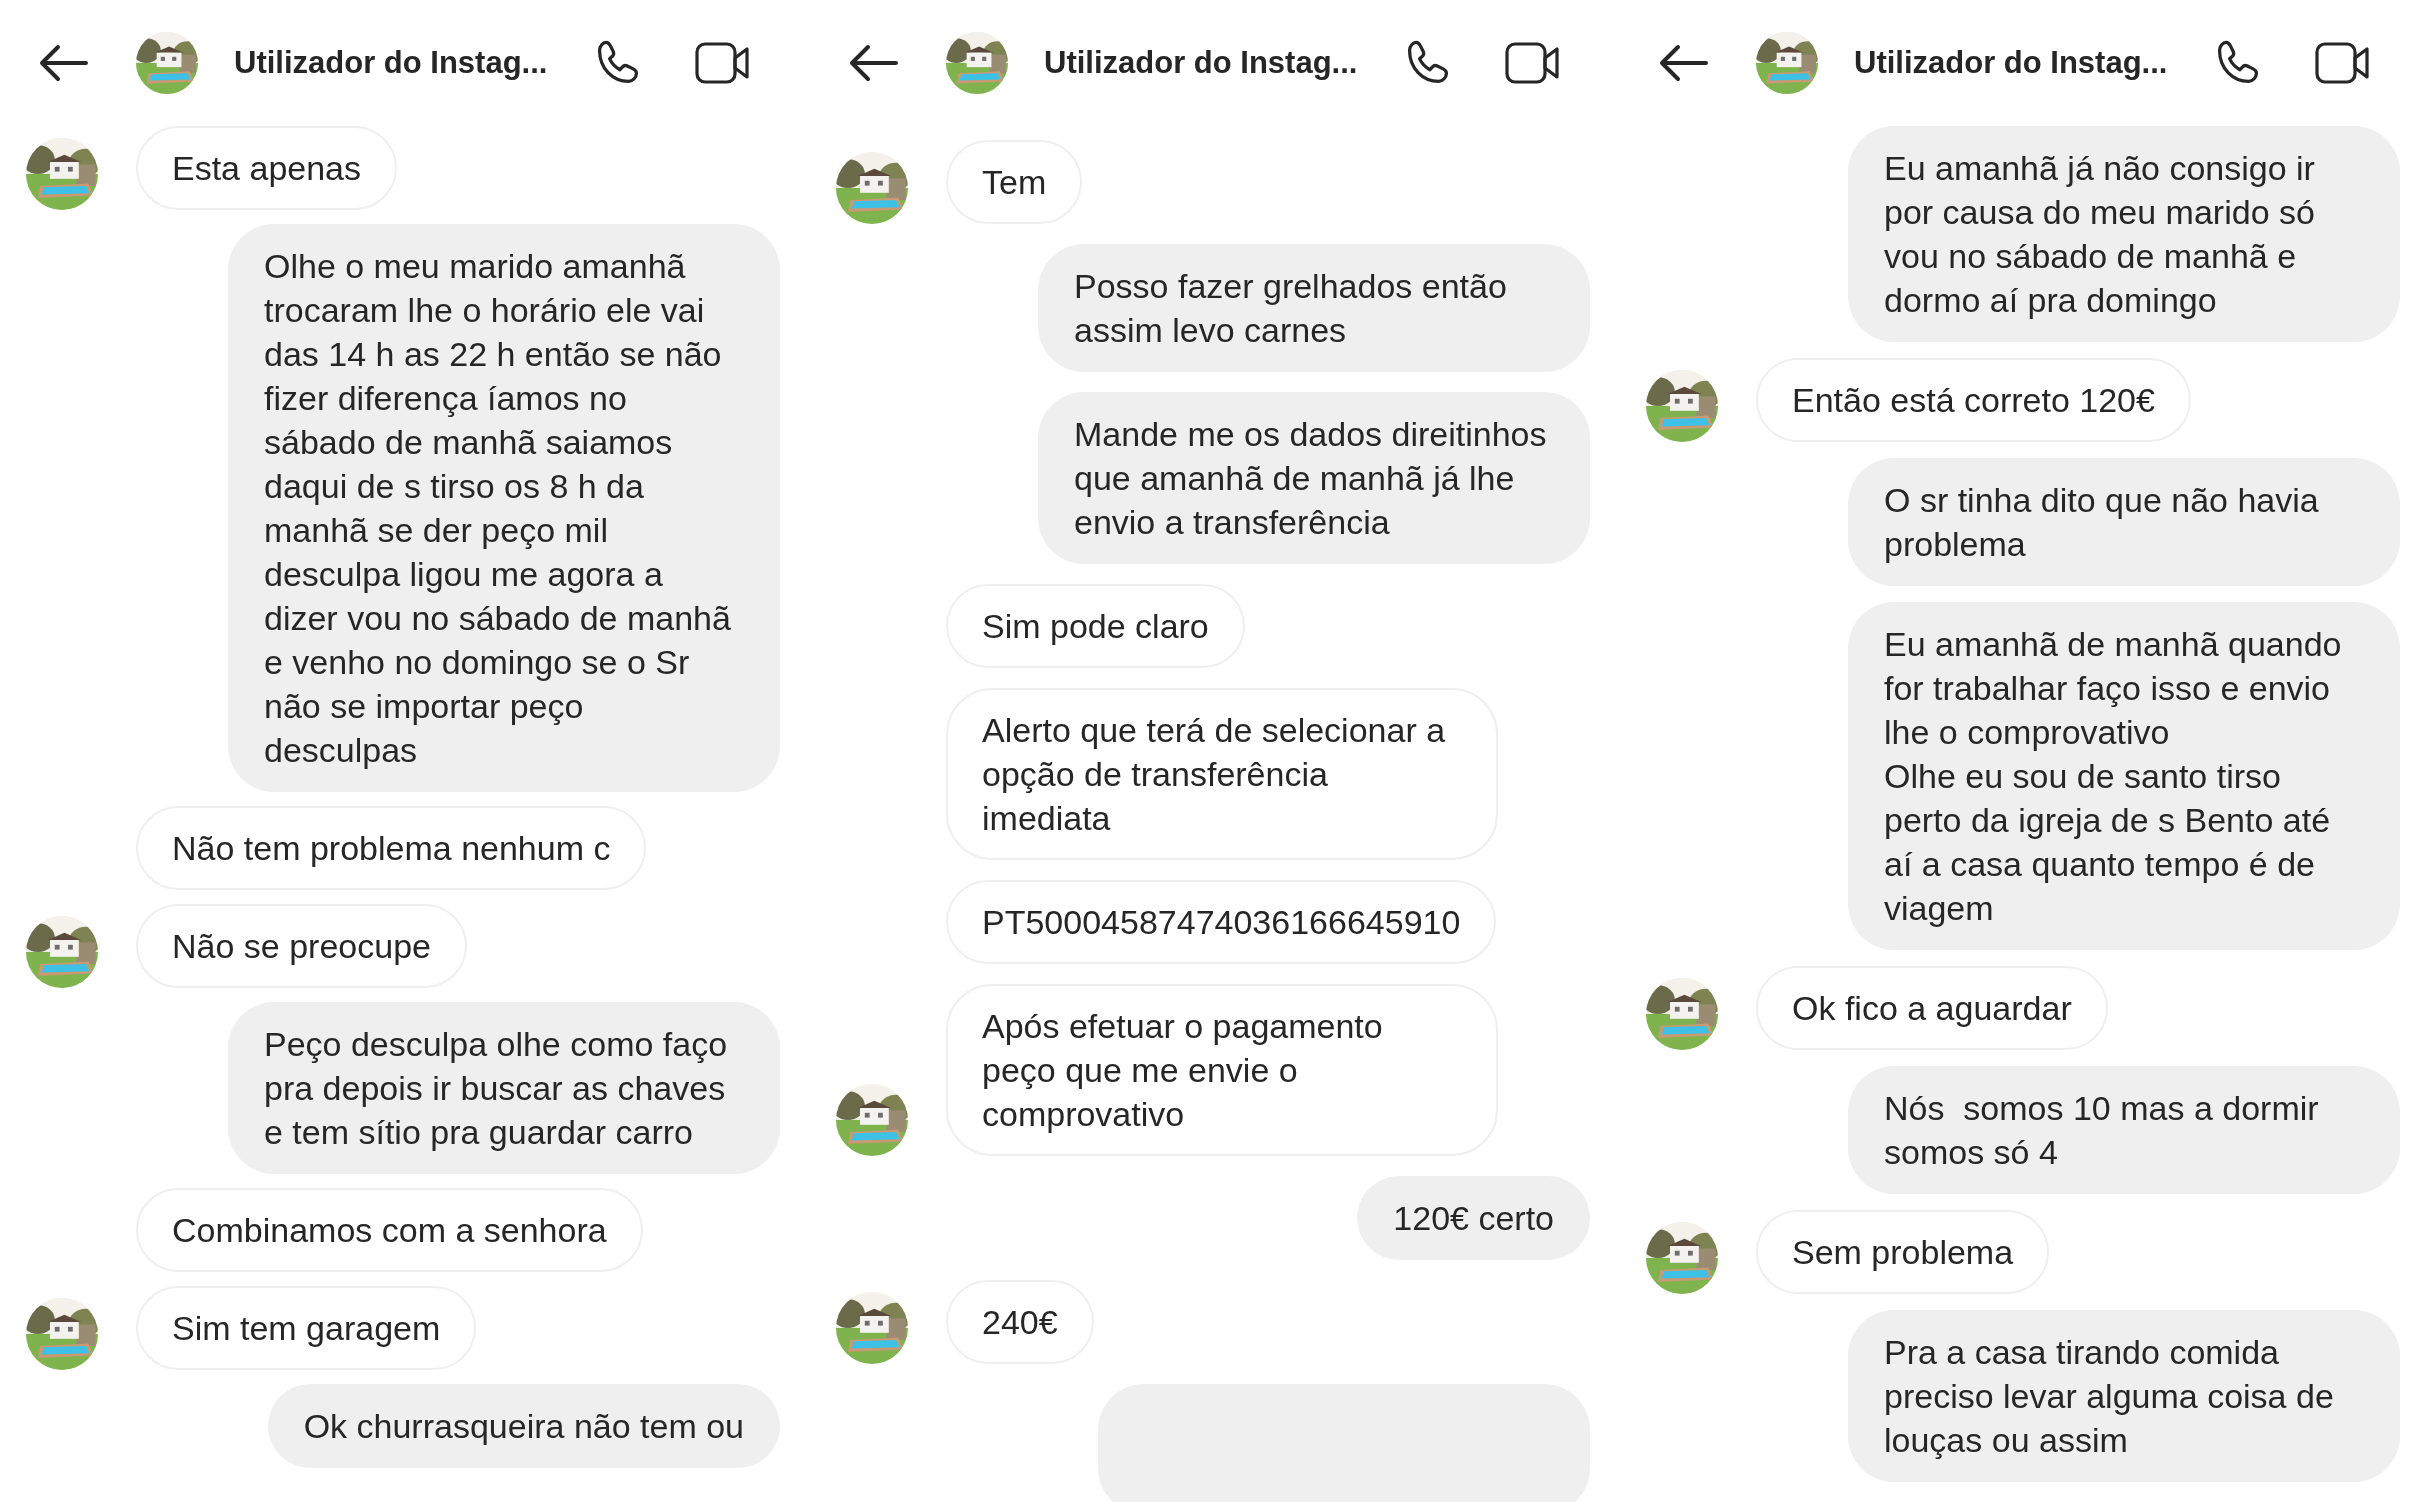 This screenshot has width=2430, height=1502. What do you see at coordinates (1473, 1218) in the screenshot?
I see `message-bubble: 120€ certo` at bounding box center [1473, 1218].